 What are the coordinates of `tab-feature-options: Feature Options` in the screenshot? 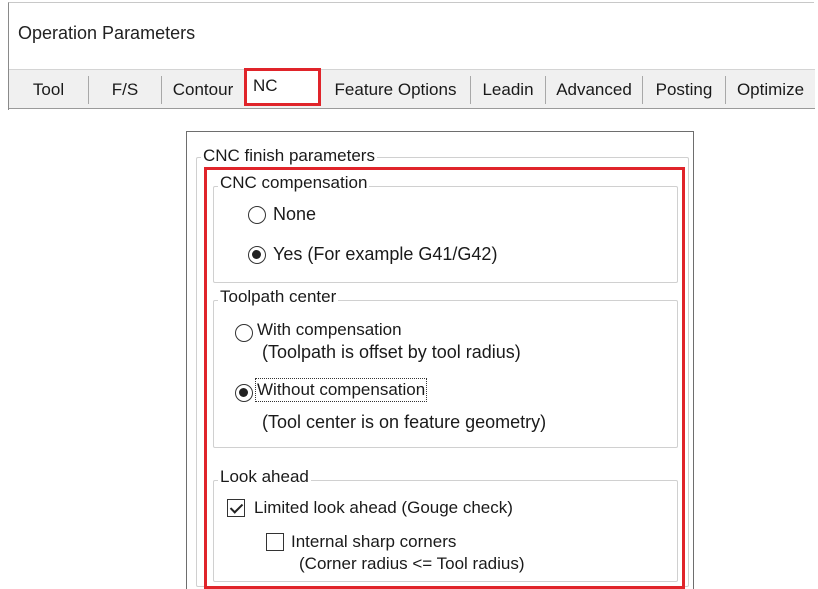 It's located at (396, 90).